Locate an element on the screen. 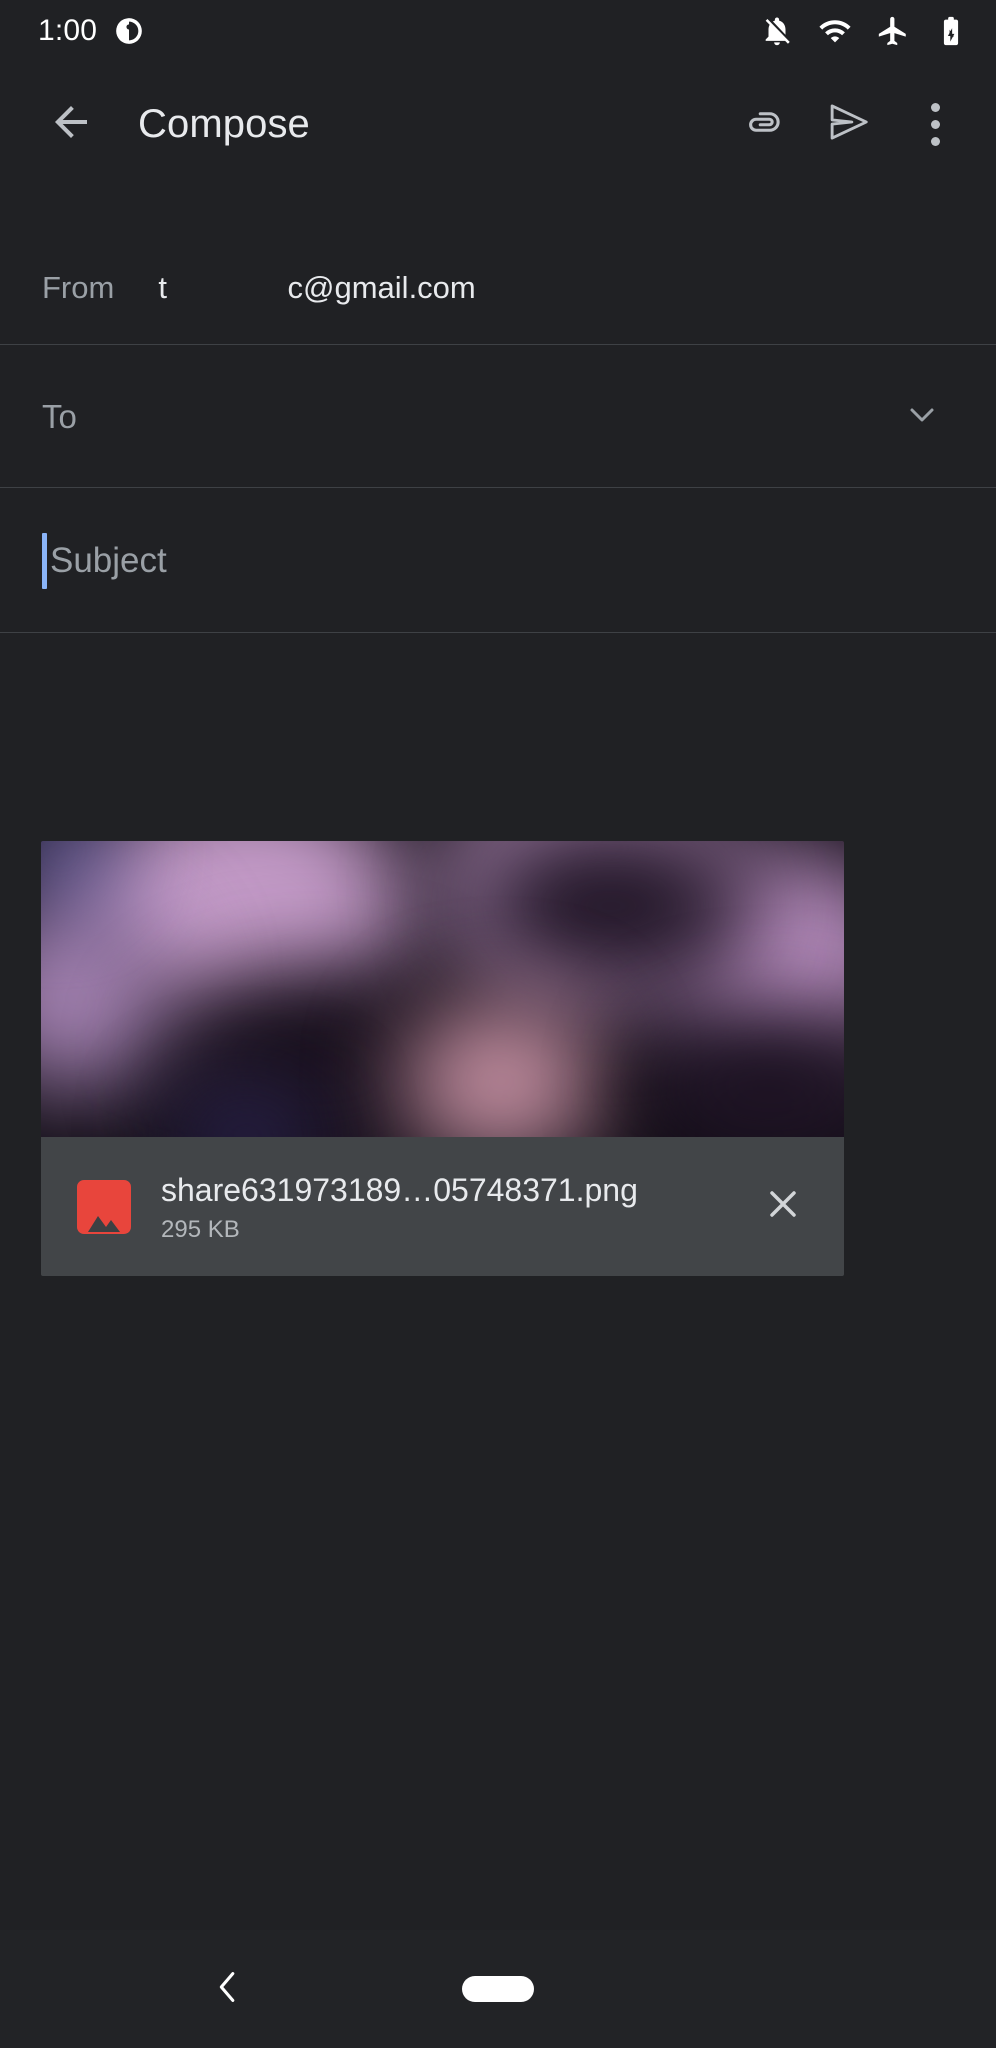  send-icon is located at coordinates (849, 124).